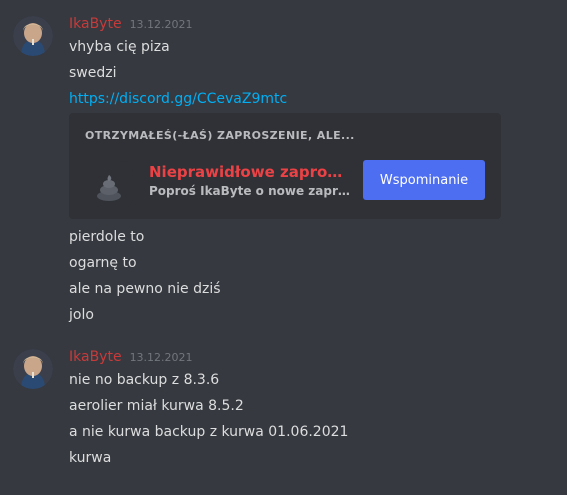 This screenshot has height=495, width=567. I want to click on message-text: ale na pewno nie dziś, so click(145, 289).